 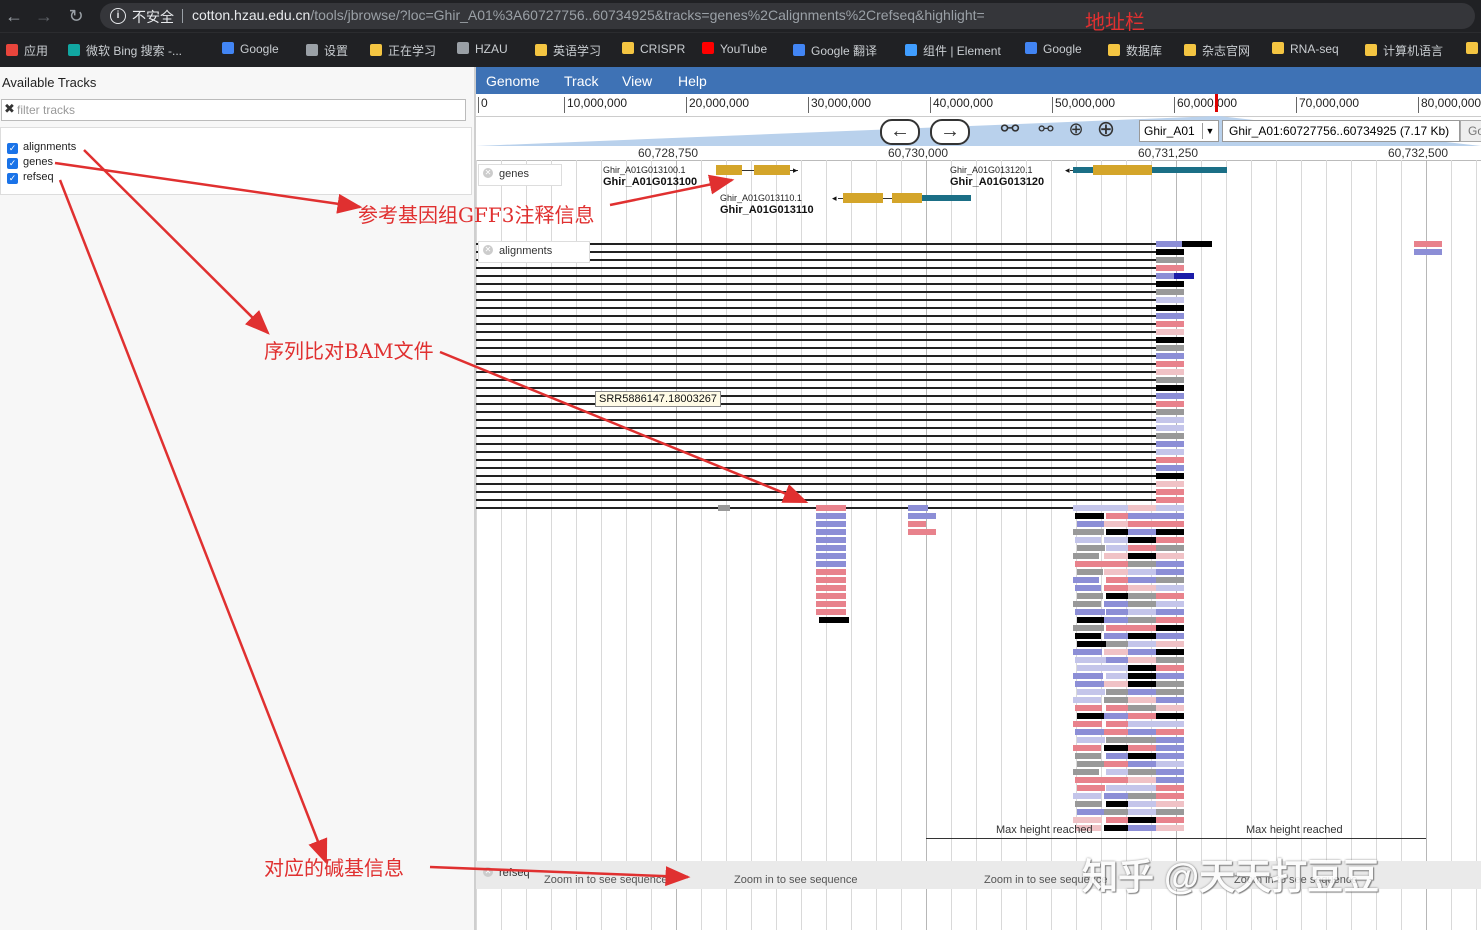 What do you see at coordinates (1209, 131) in the screenshot?
I see `chevron-down-icon: ▼` at bounding box center [1209, 131].